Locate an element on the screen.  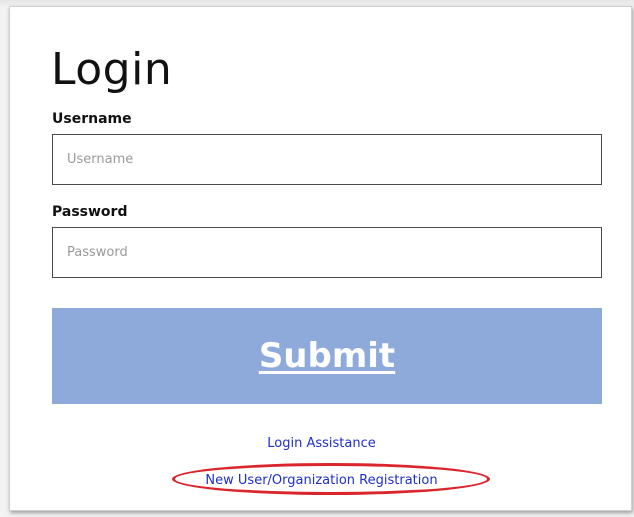
page-title: Login is located at coordinates (112, 69).